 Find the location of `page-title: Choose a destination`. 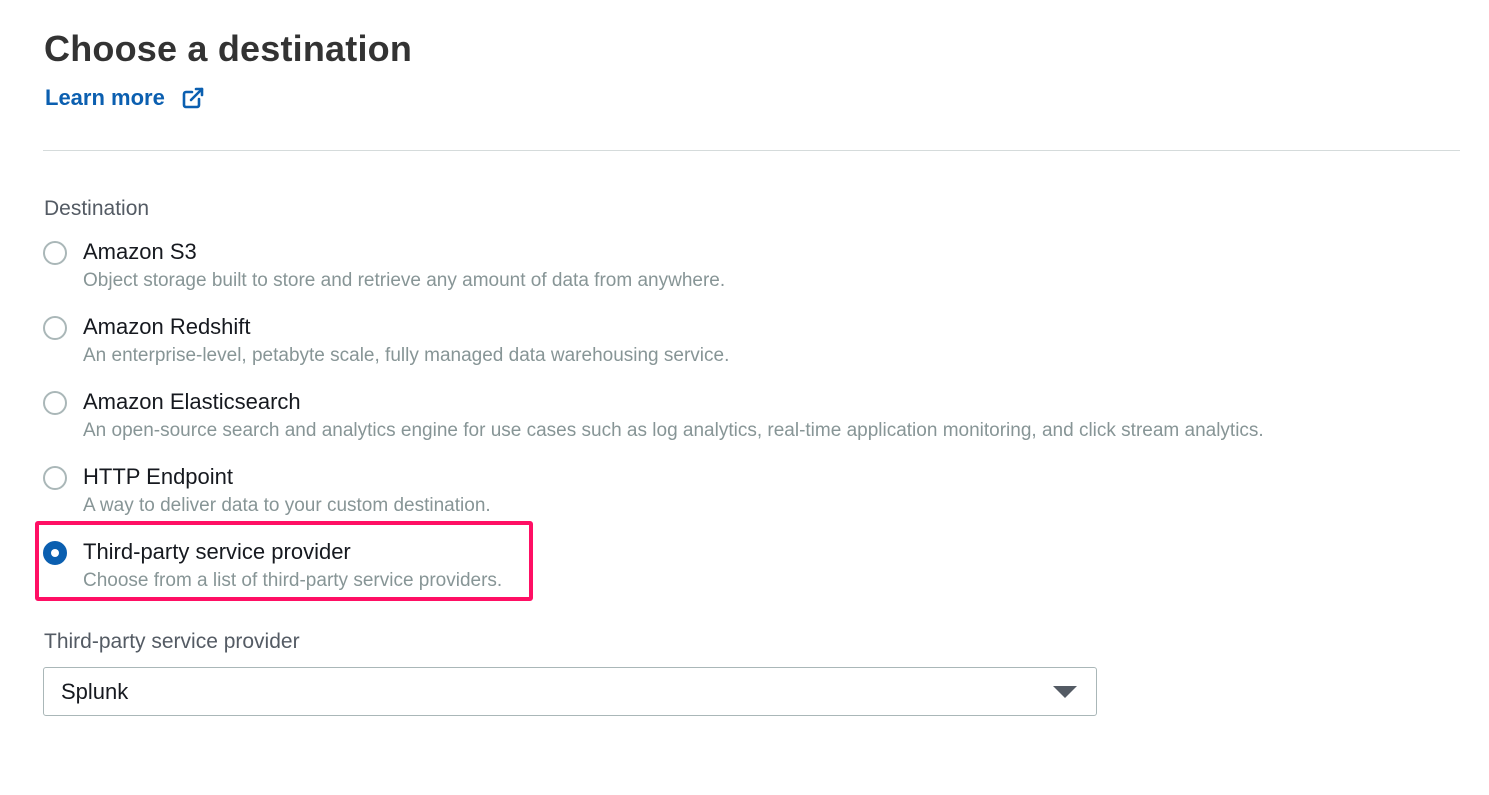

page-title: Choose a destination is located at coordinates (228, 48).